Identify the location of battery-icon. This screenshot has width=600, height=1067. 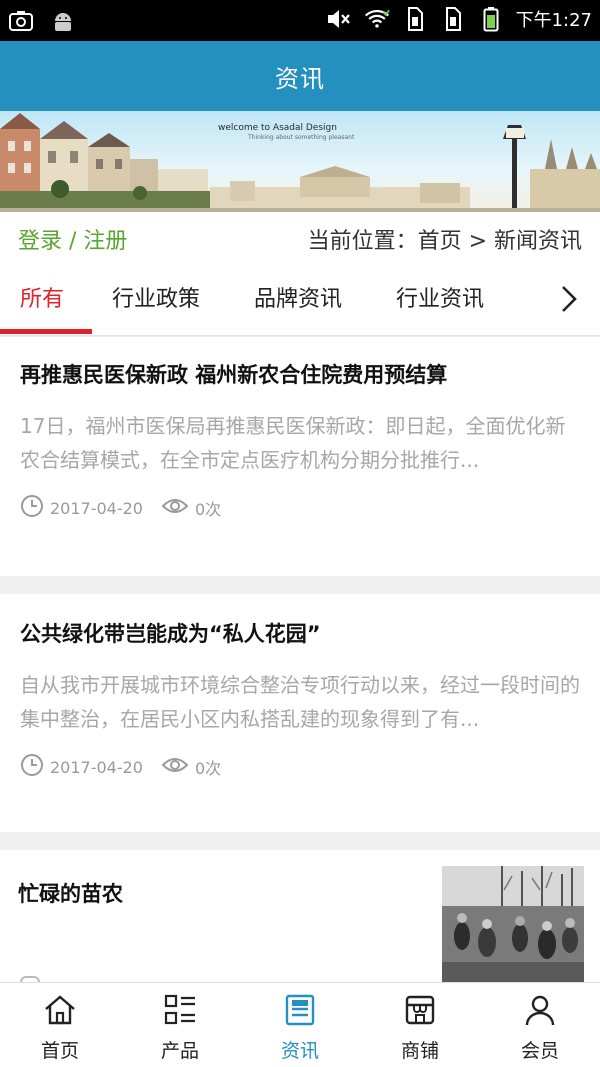
(491, 19).